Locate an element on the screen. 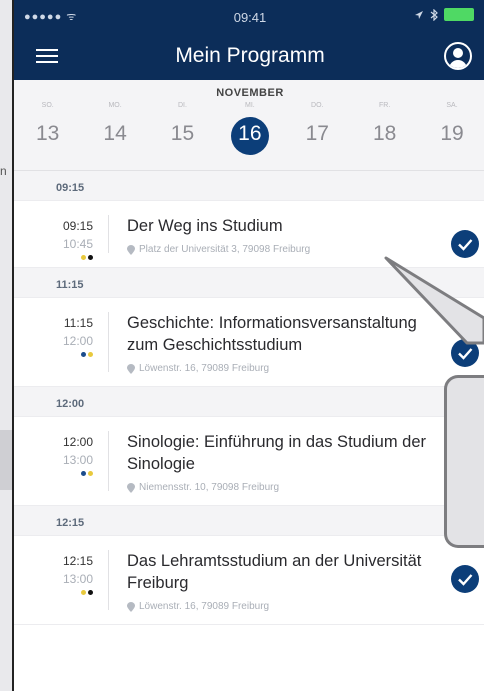  callout-bubble is located at coordinates (464, 461).